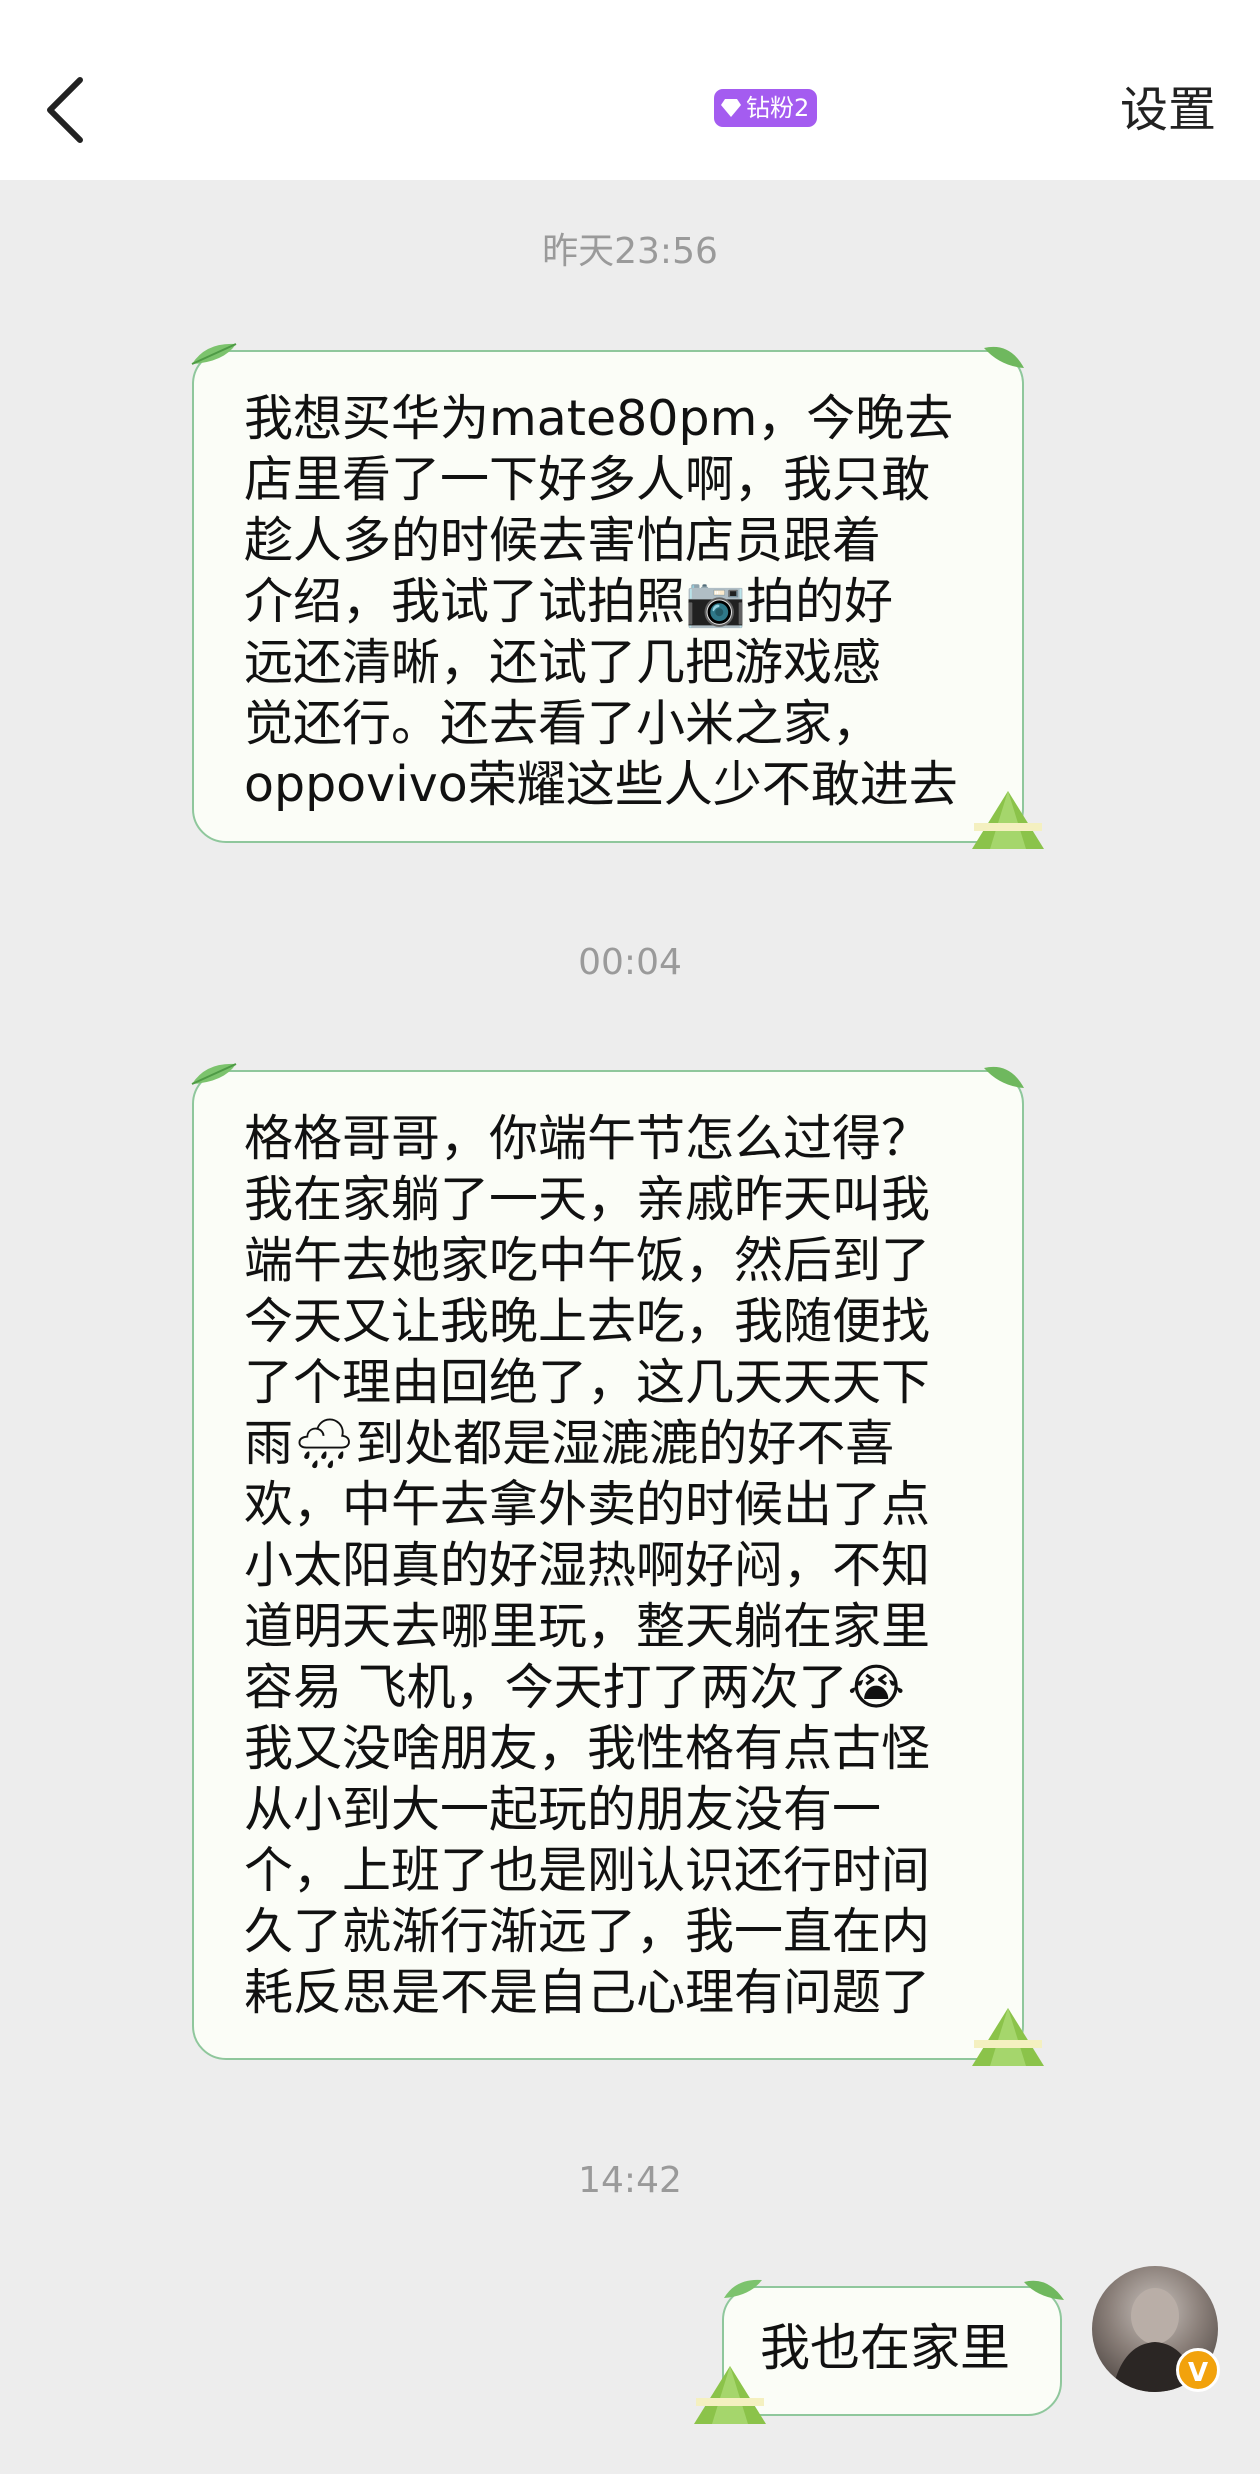 The image size is (1260, 2474). I want to click on sent-message-bubble: 我也在家里, so click(879, 2351).